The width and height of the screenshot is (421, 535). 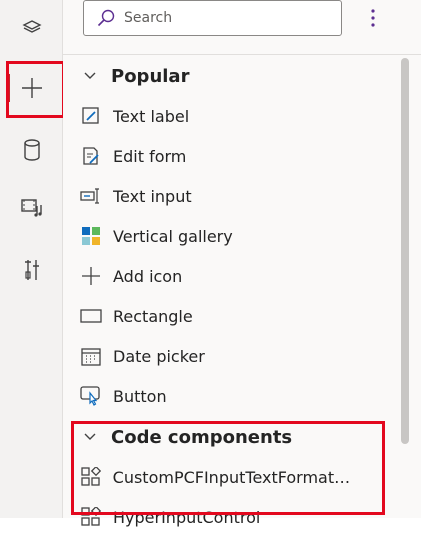 I want to click on more-vertical-icon, so click(x=373, y=18).